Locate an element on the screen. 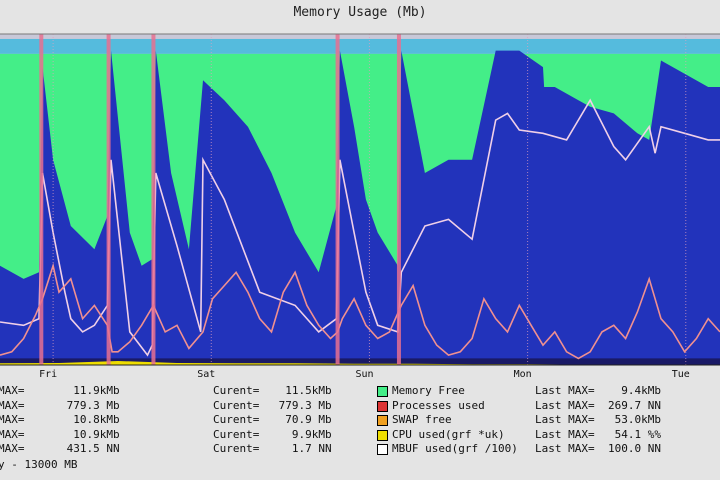  last-stat-value-0: 9.4kMb is located at coordinates (634, 390).